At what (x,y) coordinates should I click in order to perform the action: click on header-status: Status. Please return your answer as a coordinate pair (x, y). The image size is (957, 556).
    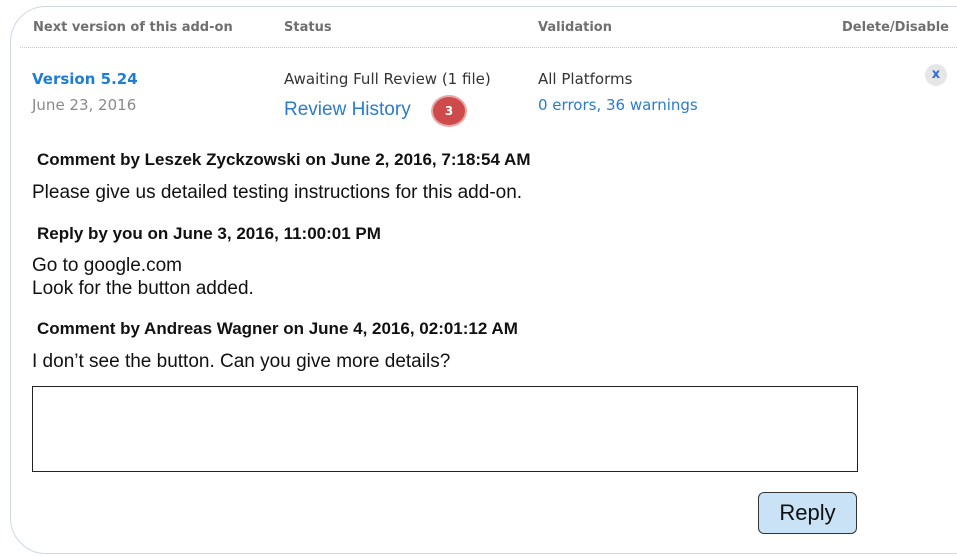
    Looking at the image, I should click on (308, 27).